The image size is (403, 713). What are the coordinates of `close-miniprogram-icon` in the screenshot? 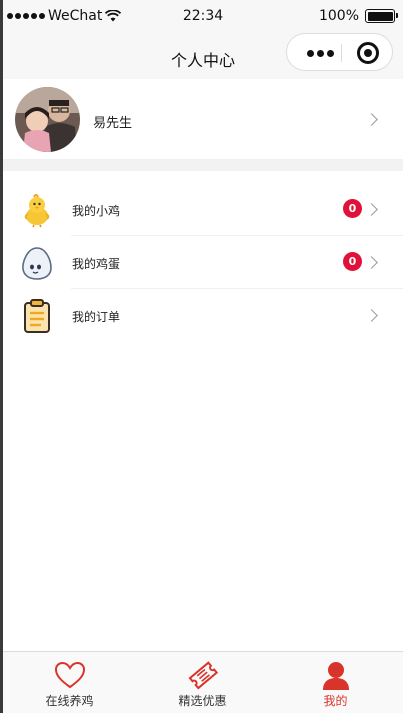 It's located at (368, 53).